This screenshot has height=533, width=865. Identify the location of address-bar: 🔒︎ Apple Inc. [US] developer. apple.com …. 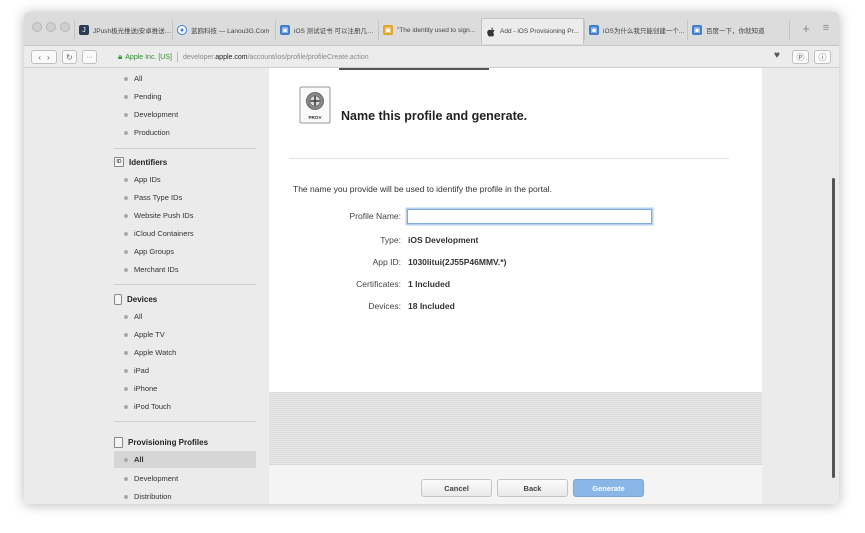
(243, 57).